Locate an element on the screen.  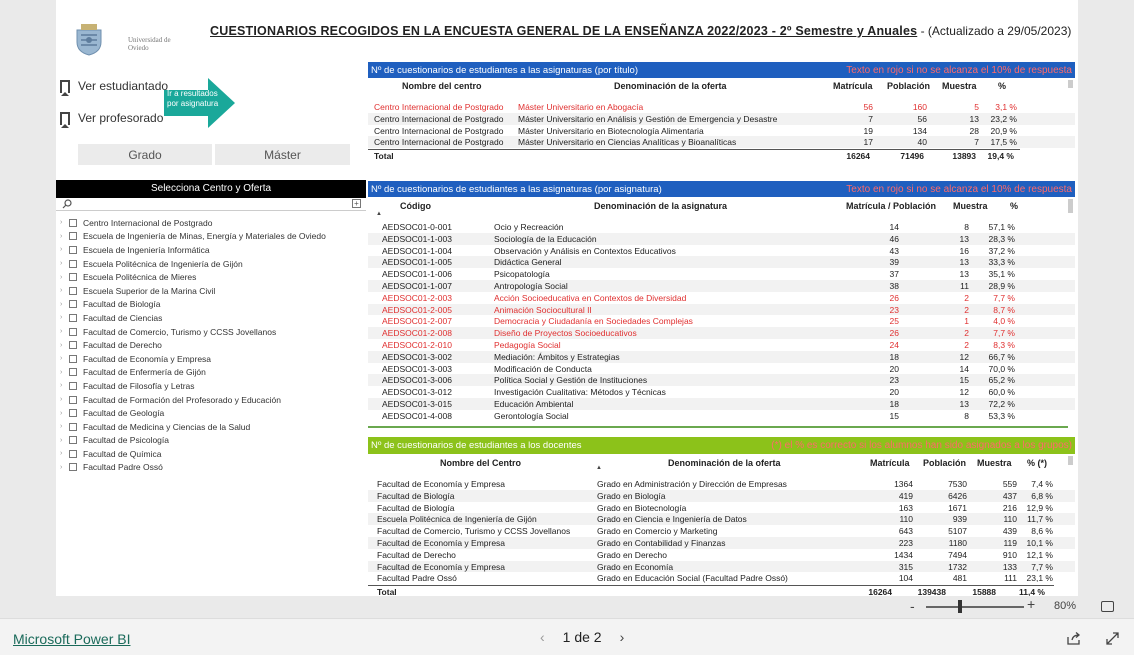
filter-item: › Escuela Superior de la Marina Civil is located at coordinates (210, 291).